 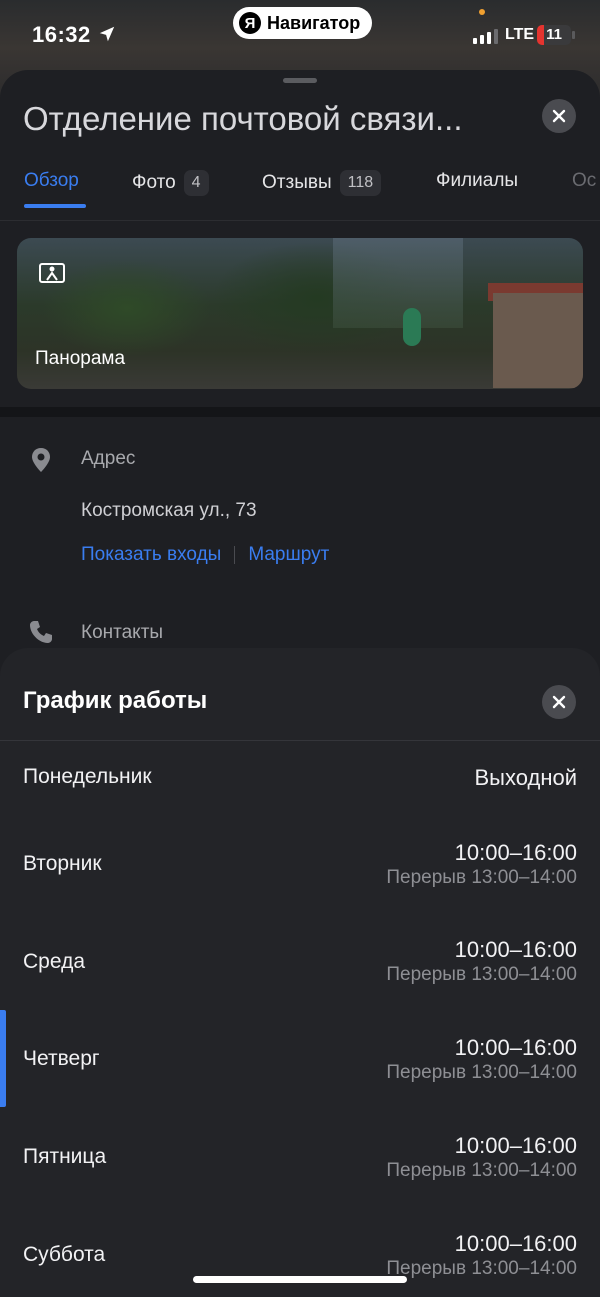 What do you see at coordinates (52, 273) in the screenshot?
I see `panorama-icon` at bounding box center [52, 273].